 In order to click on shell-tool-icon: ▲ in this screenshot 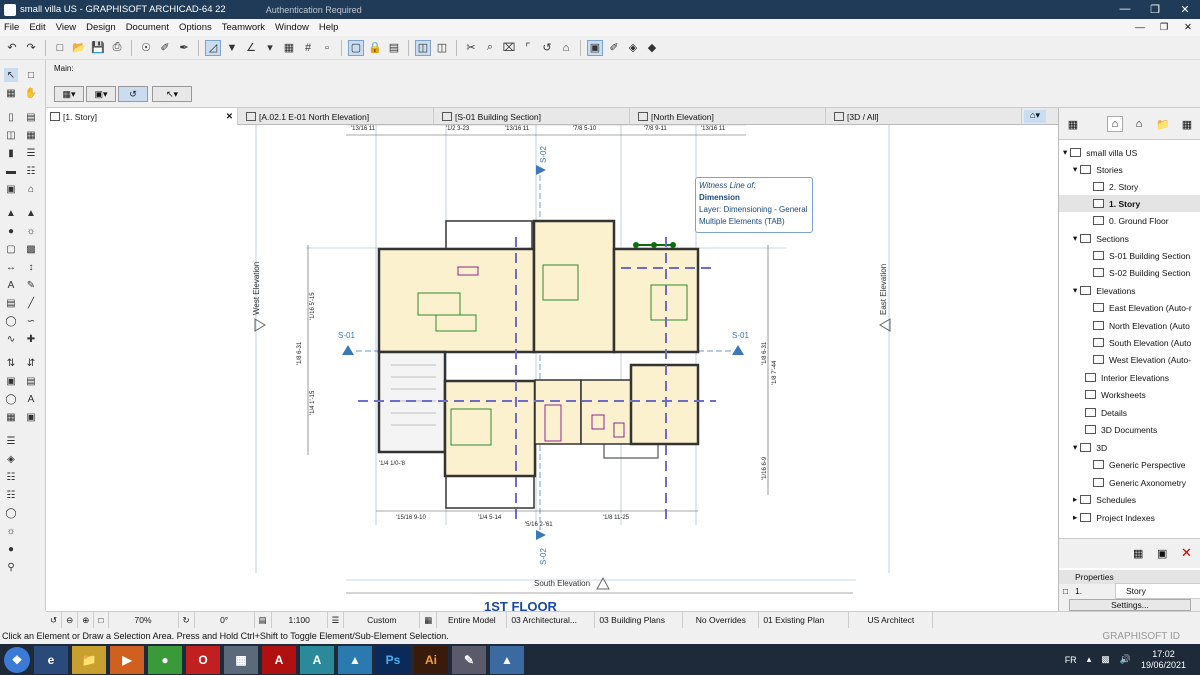, I will do `click(11, 213)`.